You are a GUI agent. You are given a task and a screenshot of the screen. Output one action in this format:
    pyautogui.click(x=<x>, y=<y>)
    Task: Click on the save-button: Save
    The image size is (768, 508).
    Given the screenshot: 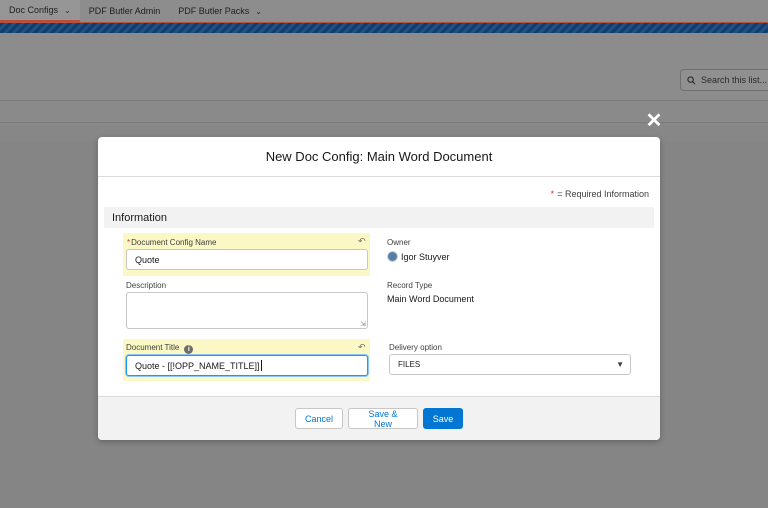 What is the action you would take?
    pyautogui.click(x=443, y=418)
    